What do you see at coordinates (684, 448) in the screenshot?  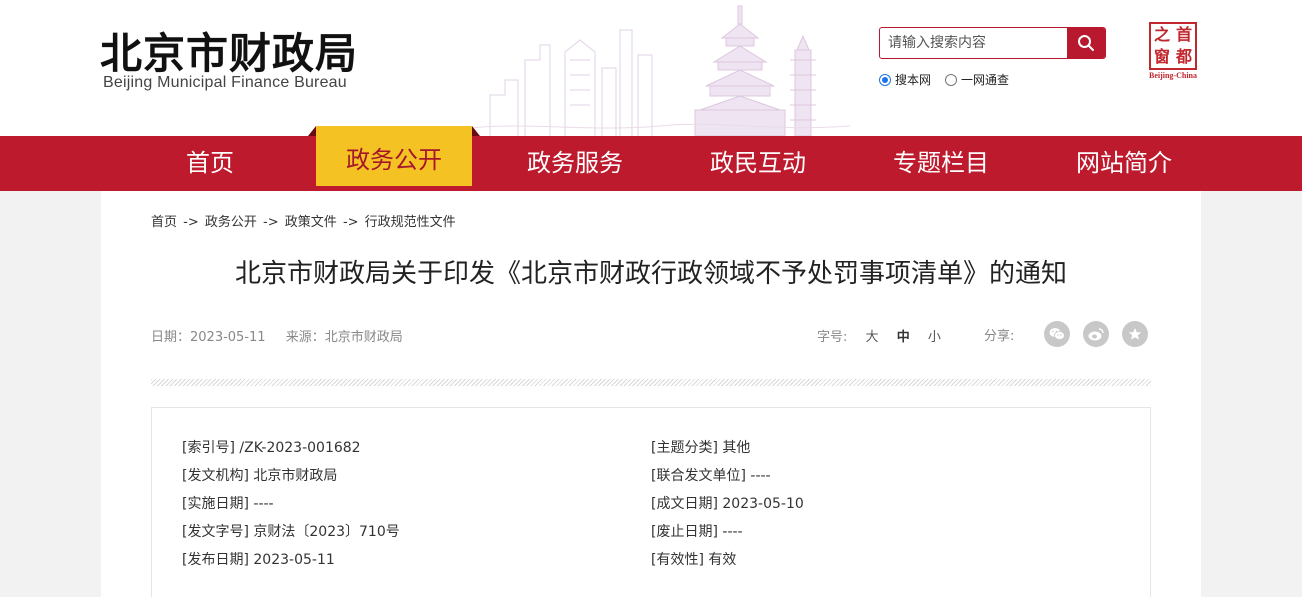 I see `info-label: [主题分类]` at bounding box center [684, 448].